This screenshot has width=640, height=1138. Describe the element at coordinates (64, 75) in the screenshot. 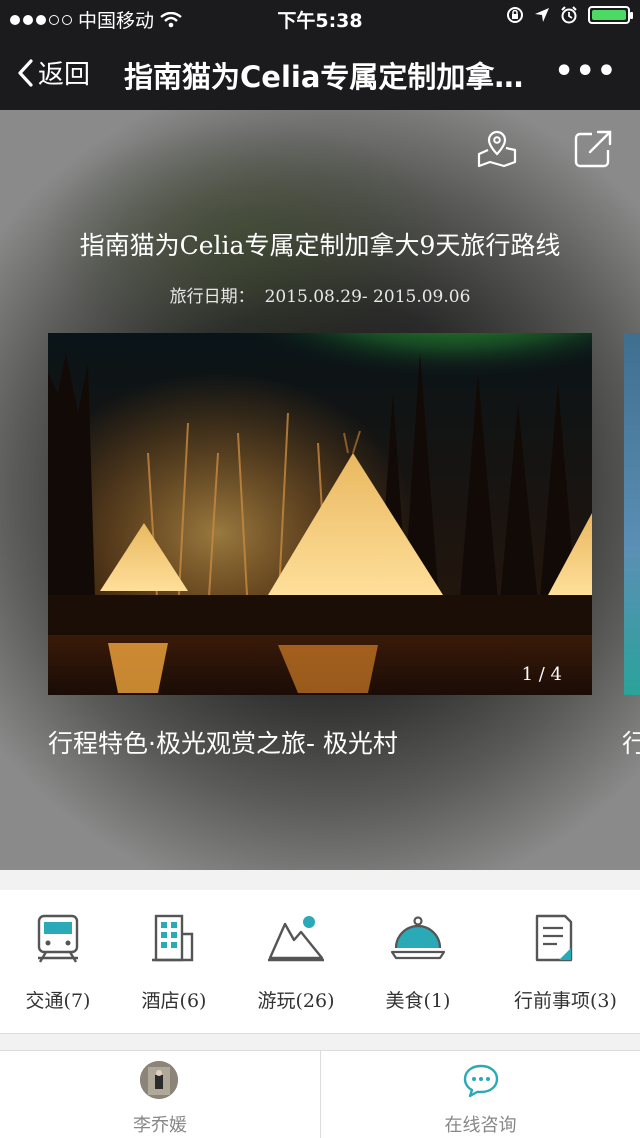

I see `back-label: 返回` at that location.